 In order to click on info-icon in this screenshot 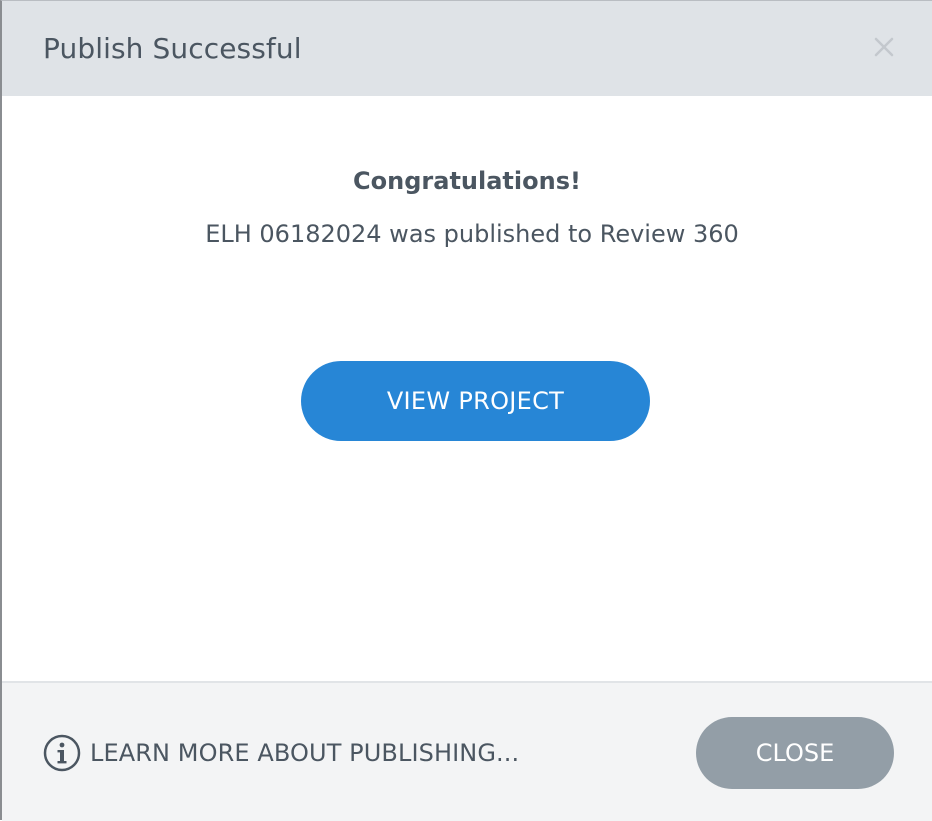, I will do `click(62, 753)`.